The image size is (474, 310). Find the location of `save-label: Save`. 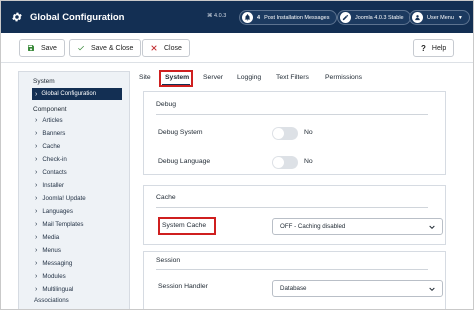

save-label: Save is located at coordinates (49, 48).